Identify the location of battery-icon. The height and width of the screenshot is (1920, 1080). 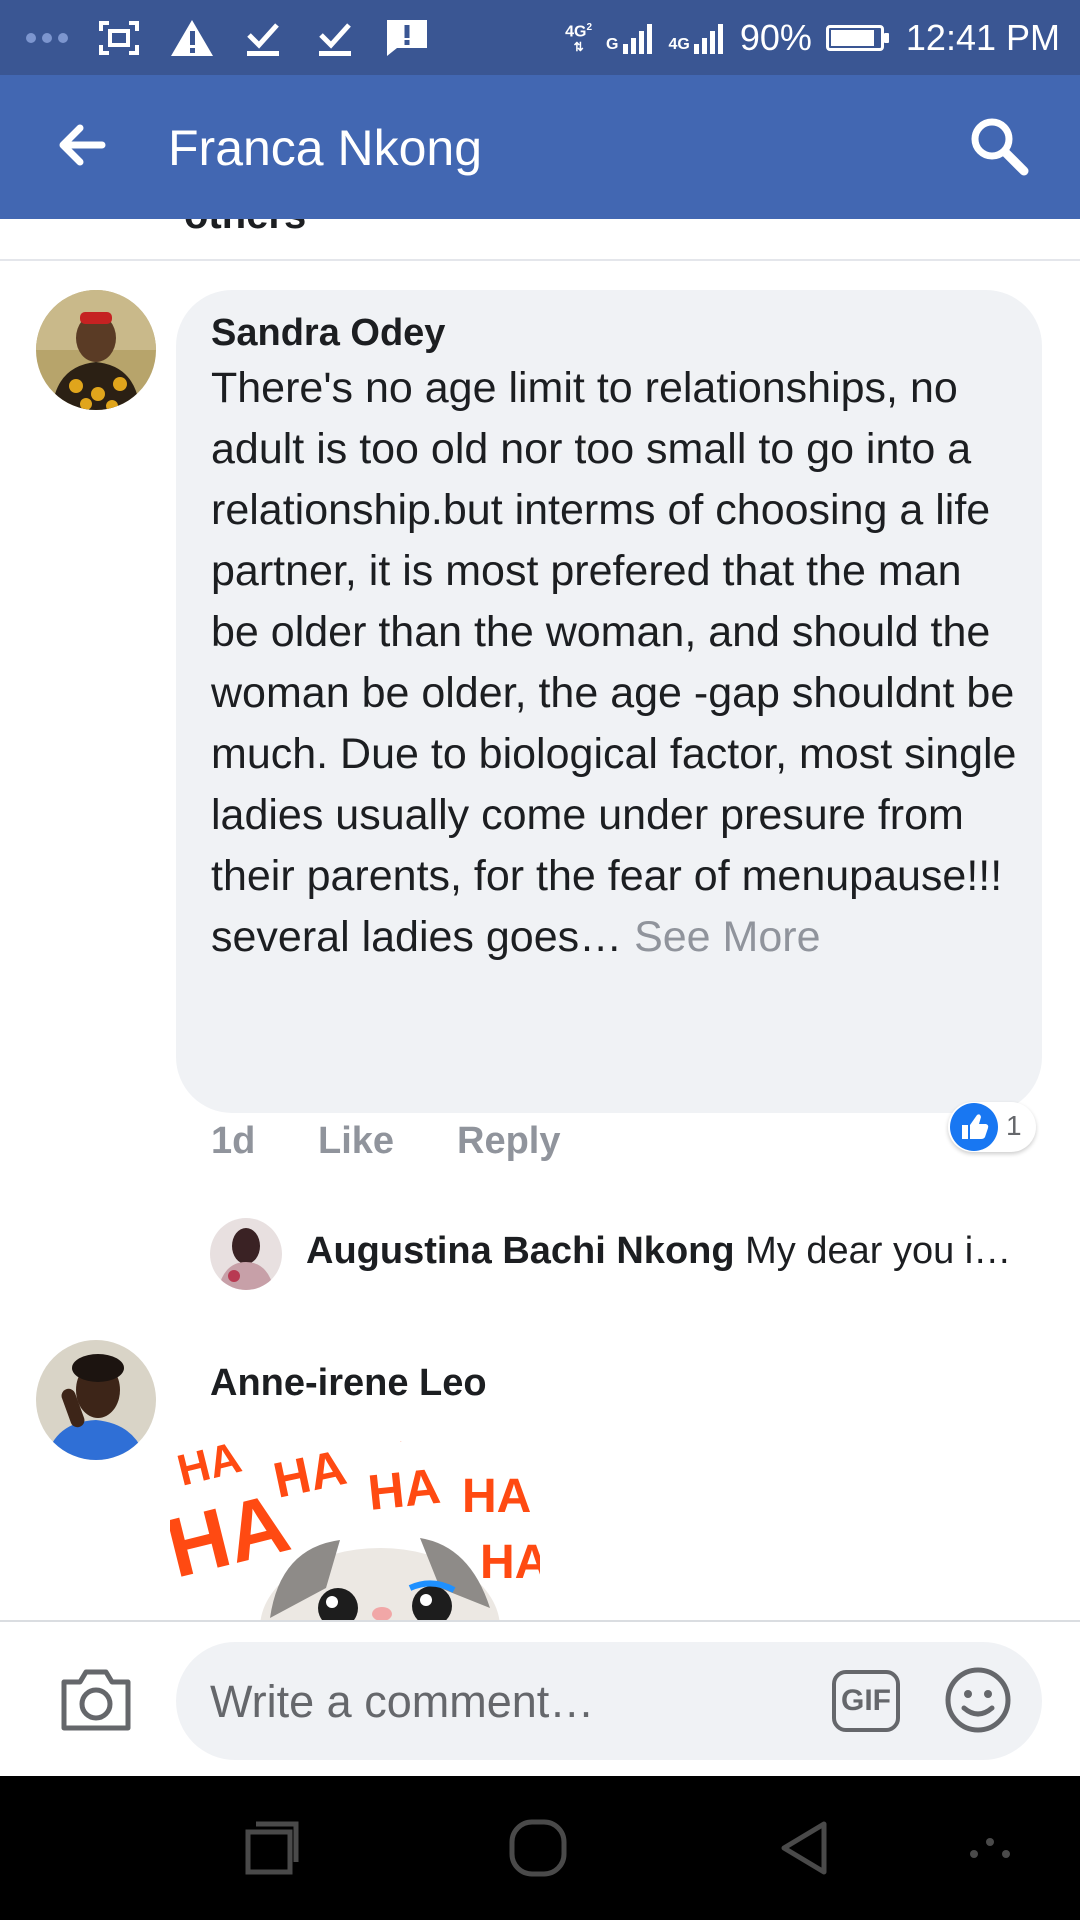
(857, 37).